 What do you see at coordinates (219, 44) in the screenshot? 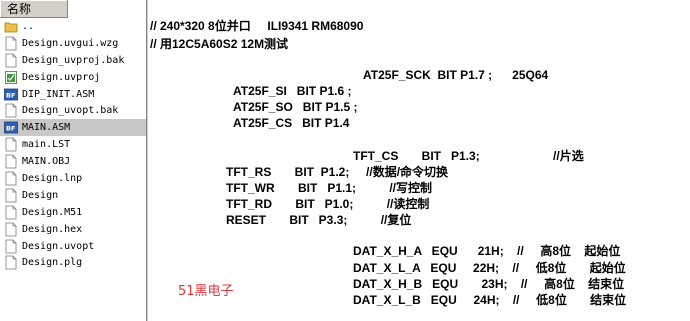
I see `code-line-comment-2: // 用12C5A60S2 12M测试` at bounding box center [219, 44].